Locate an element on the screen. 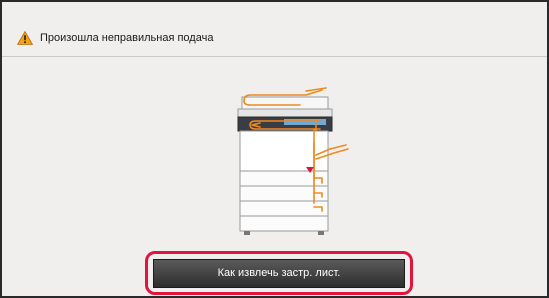 The height and width of the screenshot is (298, 549). how-to-remove-jam-button: Как извлечь застр. лист. is located at coordinates (279, 273).